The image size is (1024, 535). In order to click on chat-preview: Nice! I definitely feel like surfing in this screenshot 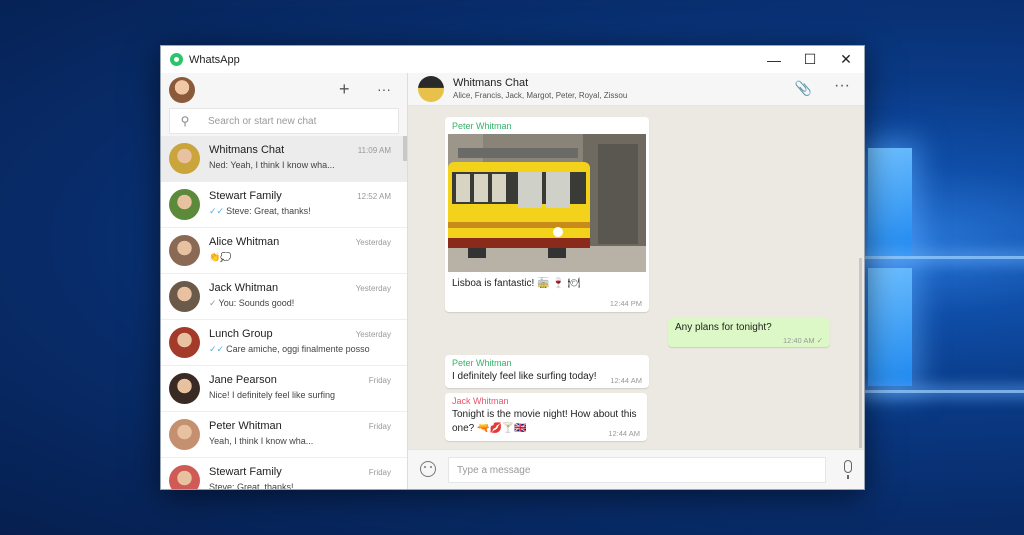, I will do `click(299, 395)`.